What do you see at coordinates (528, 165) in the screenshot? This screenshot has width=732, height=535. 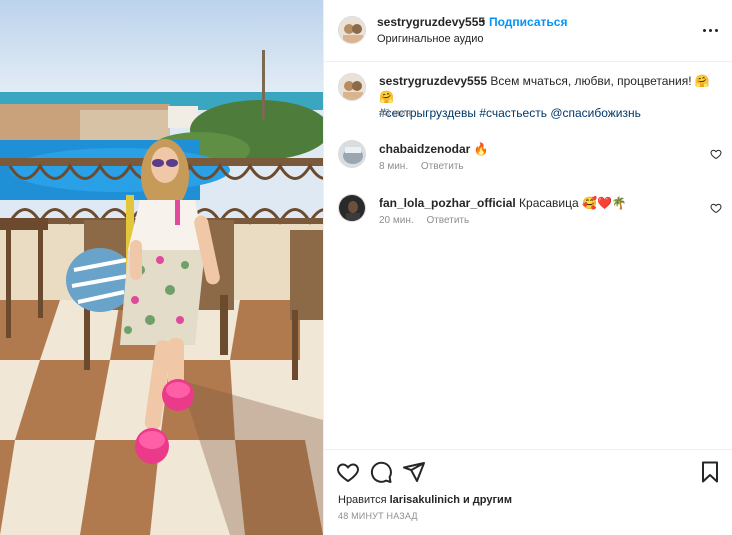 I see `comment-item: chabaidzenodar 🔥 8 мин. Ответить` at bounding box center [528, 165].